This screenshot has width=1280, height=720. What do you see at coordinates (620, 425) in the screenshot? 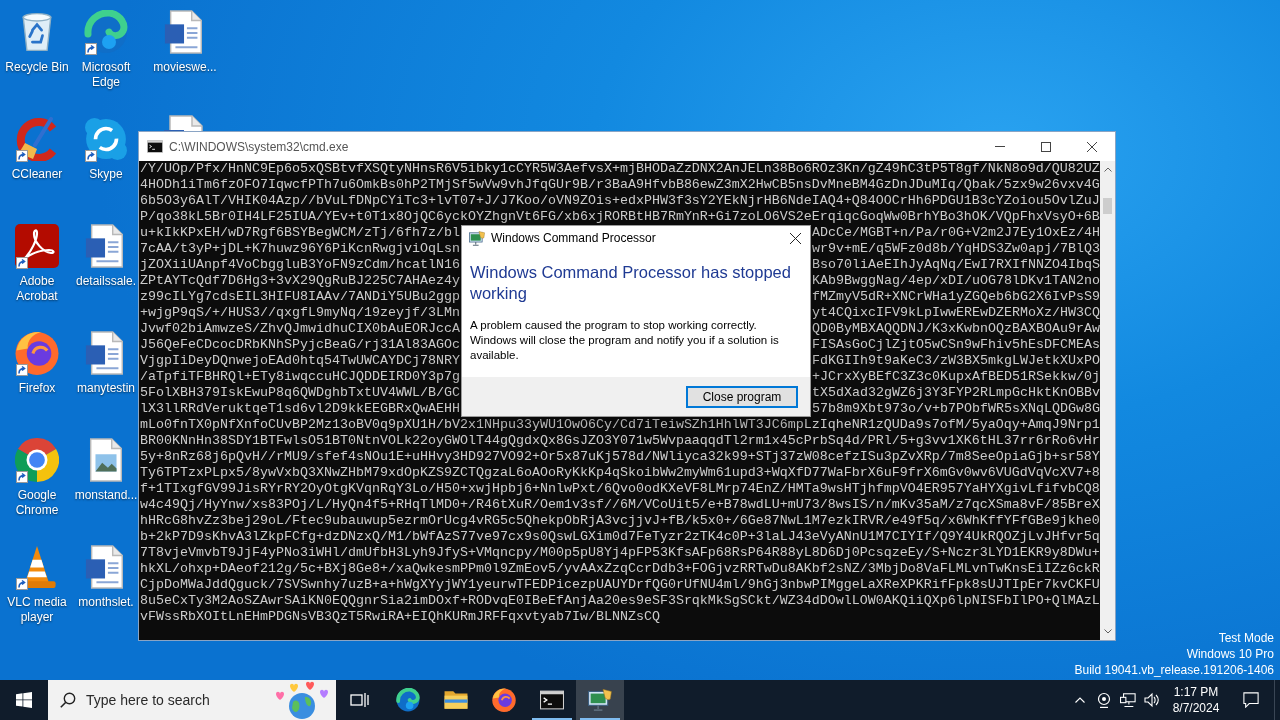
I see `console-text: mLo0fnTX0pNfXnfoCUvBP2Mz13oBV0q9pXU1H/bV2x1NHpu33yWU1OwO6Cy/Cd7iTeiwSZh1HhlWT3JC6mpLzIqheNR1zQUDa9s7ofM/5yaOqy+AmqJ9Nrp1` at bounding box center [620, 425].